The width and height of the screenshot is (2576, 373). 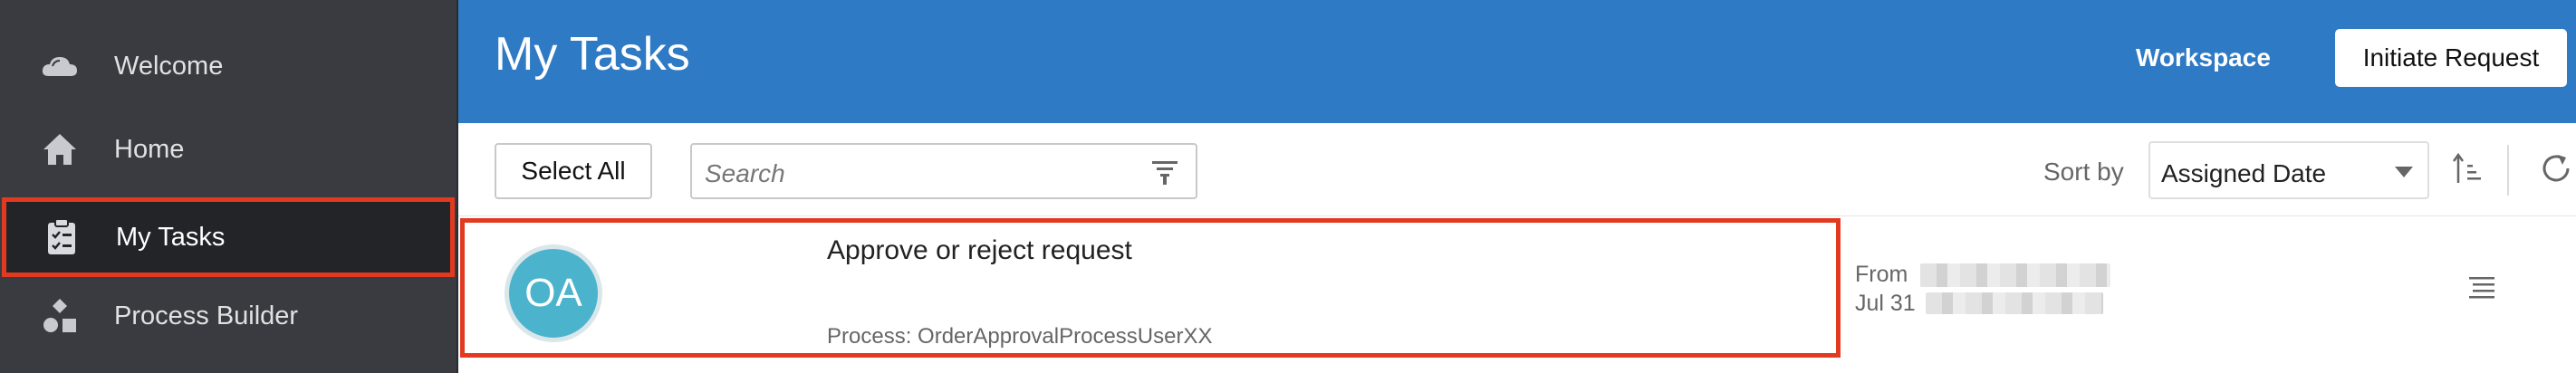 I want to click on sidebar-item-my-tasks: My Tasks, so click(x=228, y=237).